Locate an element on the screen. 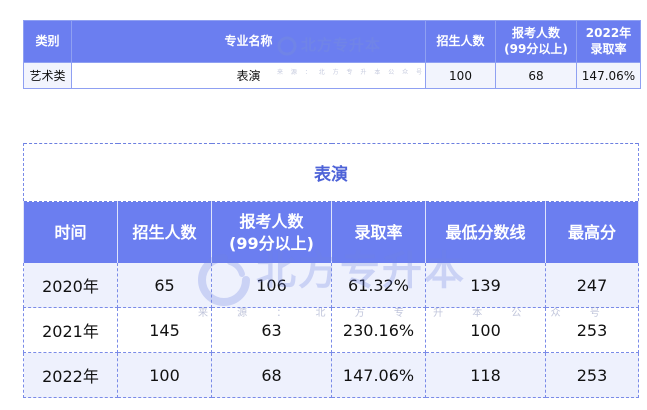 The image size is (647, 410). header-min-score: 最低分数线 is located at coordinates (485, 232).